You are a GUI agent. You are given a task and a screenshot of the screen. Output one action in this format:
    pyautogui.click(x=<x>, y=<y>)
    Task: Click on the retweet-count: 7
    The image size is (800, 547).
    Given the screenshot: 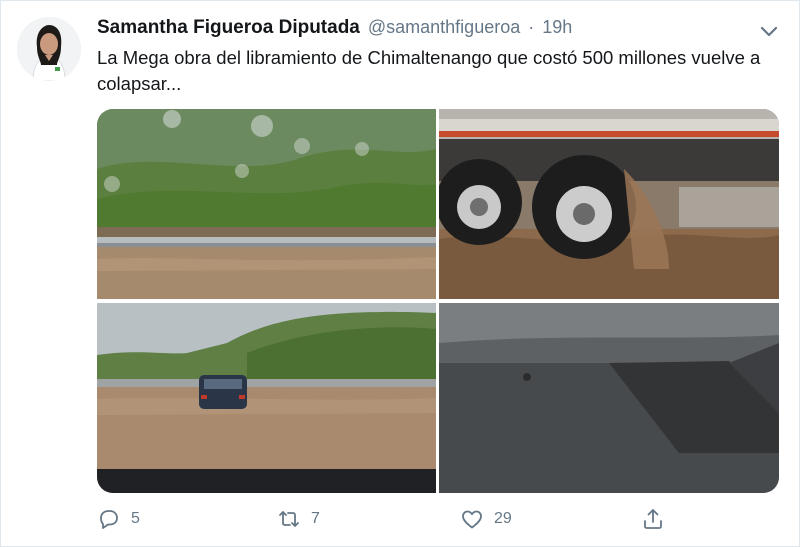 What is the action you would take?
    pyautogui.click(x=315, y=518)
    